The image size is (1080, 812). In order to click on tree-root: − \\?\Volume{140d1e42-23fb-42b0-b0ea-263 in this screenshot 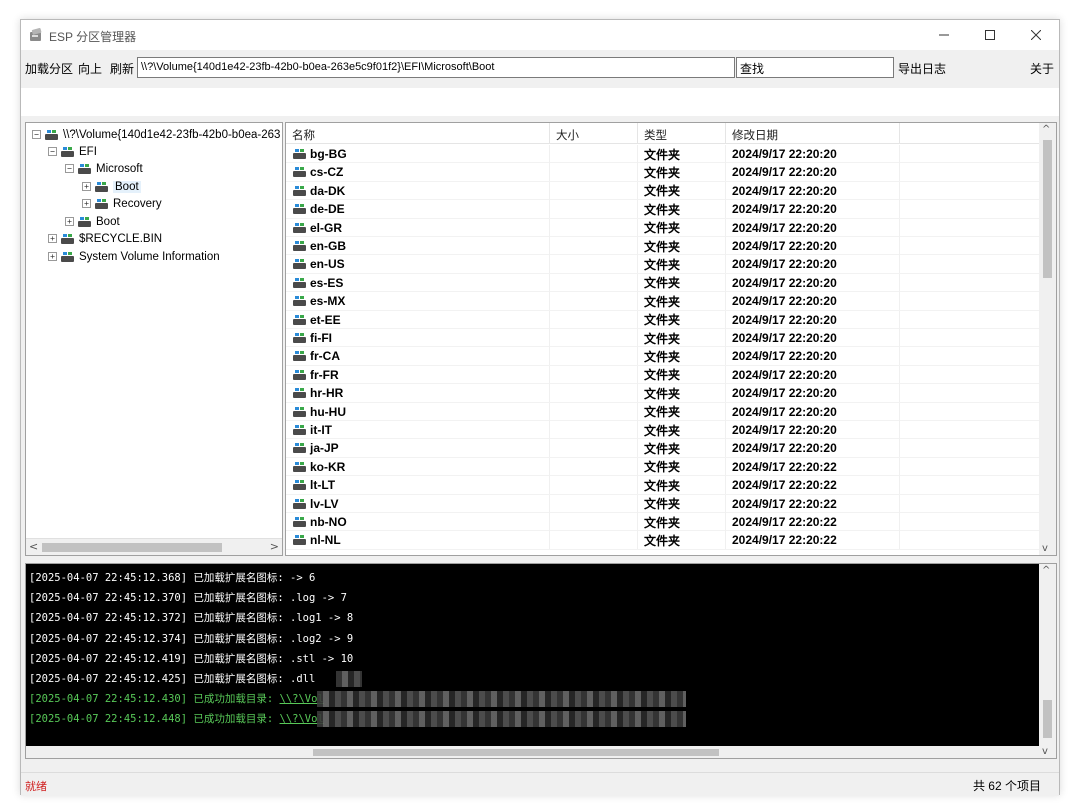, I will do `click(156, 134)`.